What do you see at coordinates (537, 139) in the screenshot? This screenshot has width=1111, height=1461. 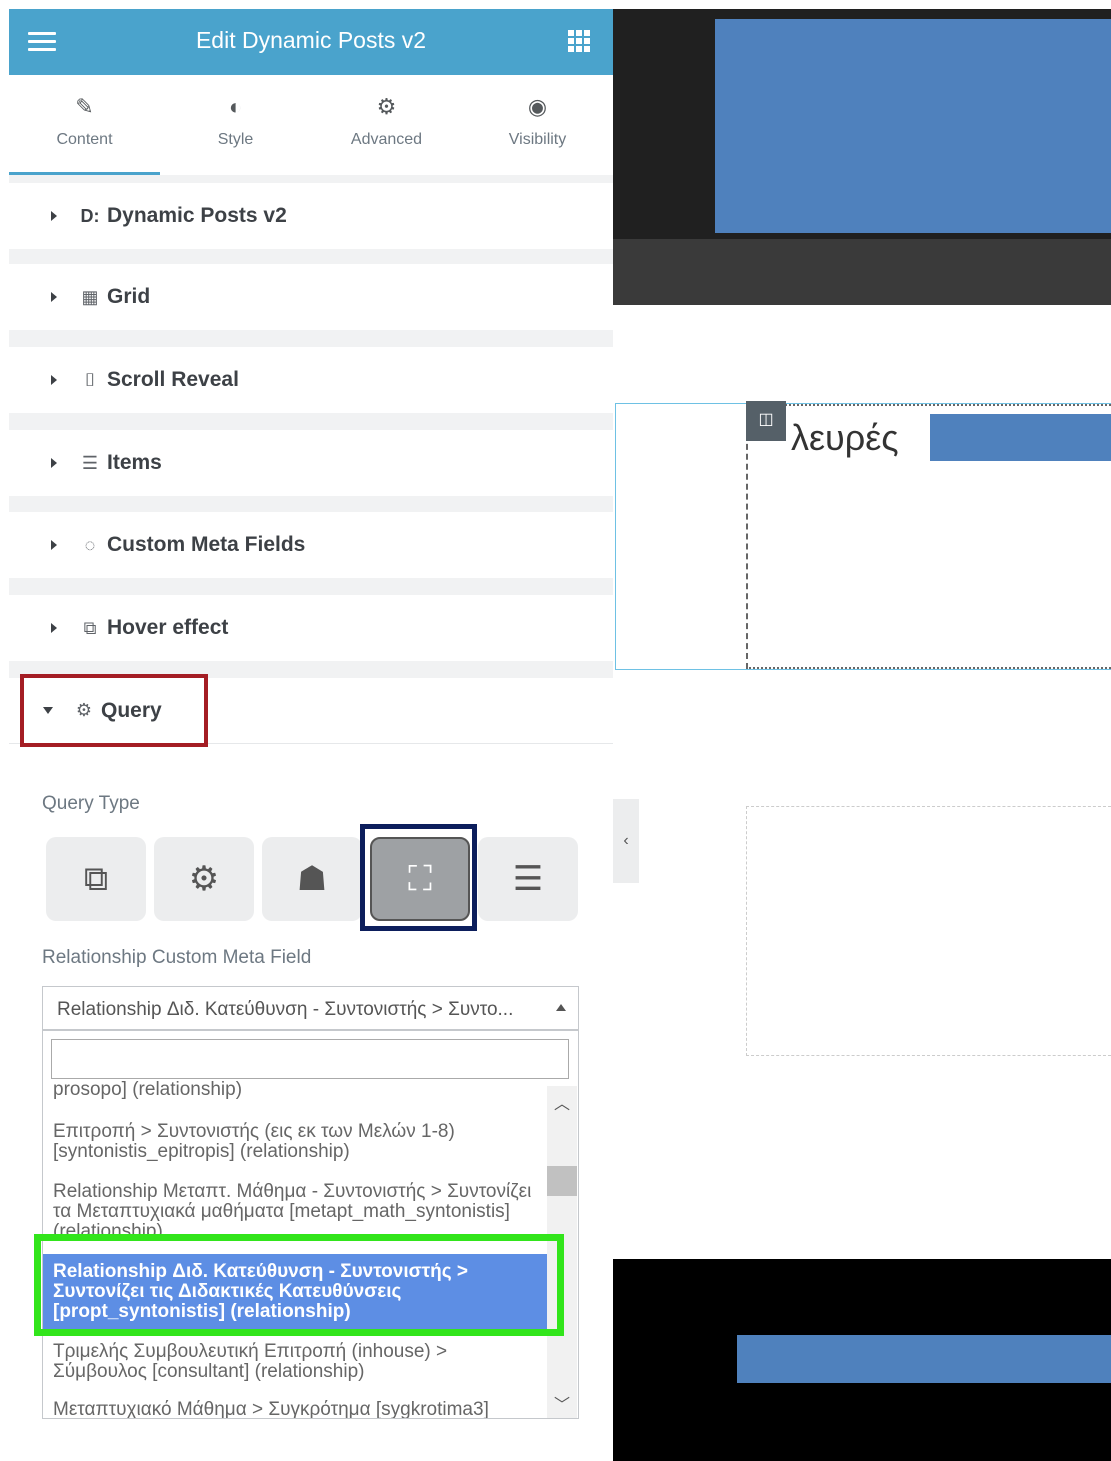 I see `tab-label: Visibility` at bounding box center [537, 139].